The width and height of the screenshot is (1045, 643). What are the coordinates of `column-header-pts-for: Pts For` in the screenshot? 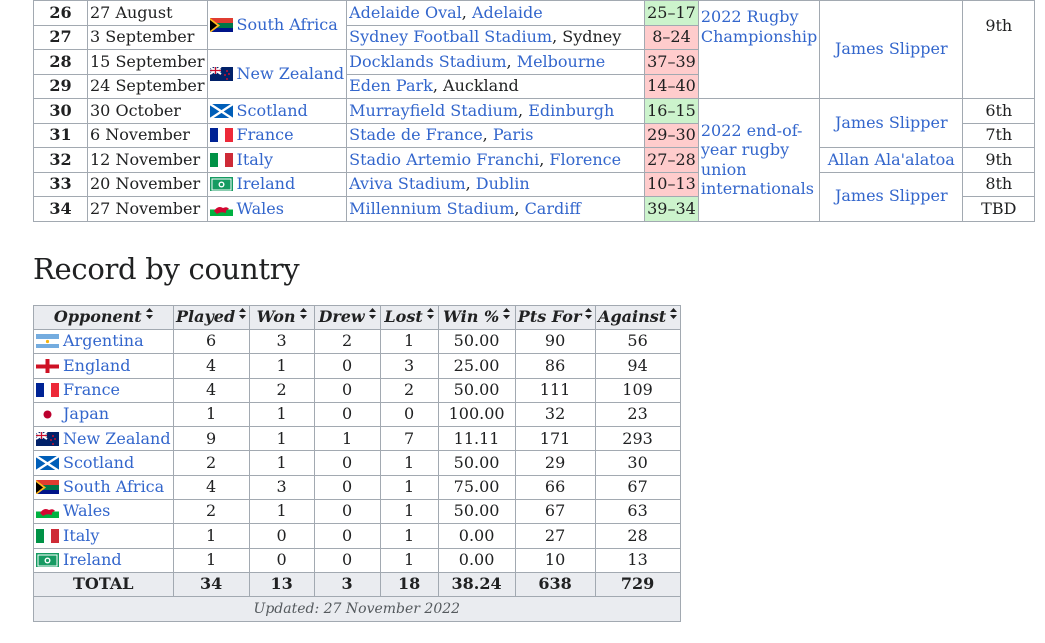 It's located at (555, 317).